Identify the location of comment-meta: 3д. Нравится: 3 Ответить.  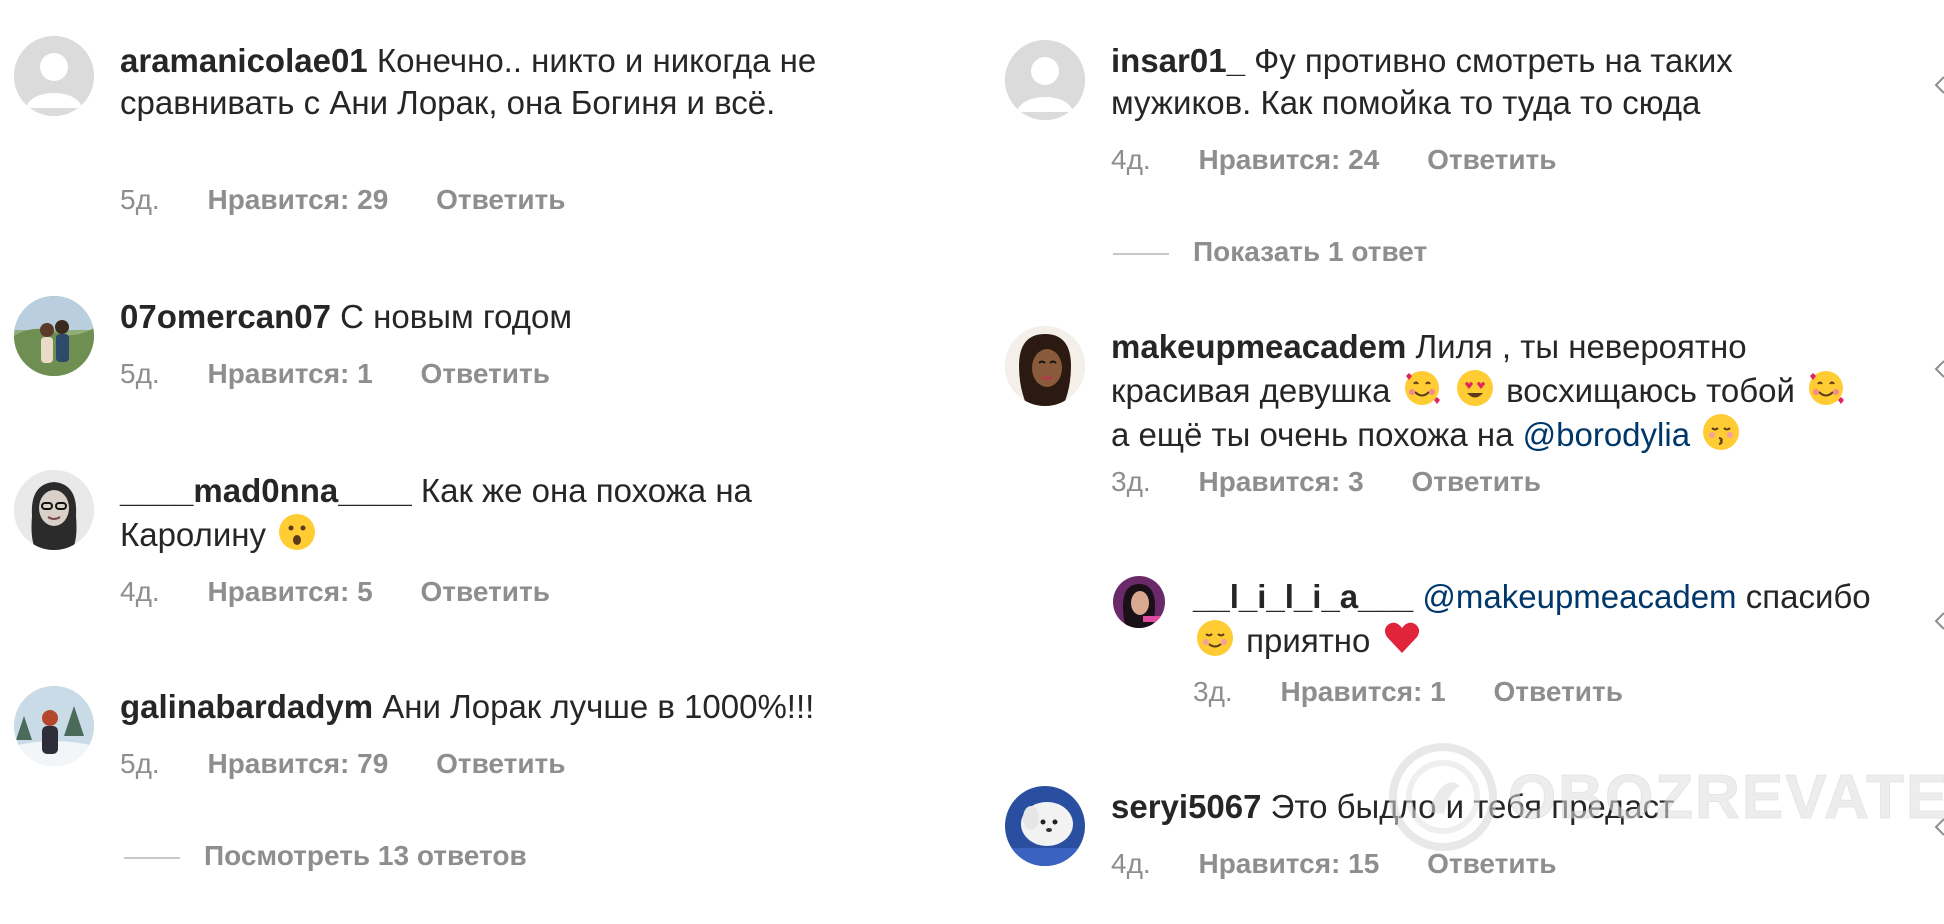
(1346, 482).